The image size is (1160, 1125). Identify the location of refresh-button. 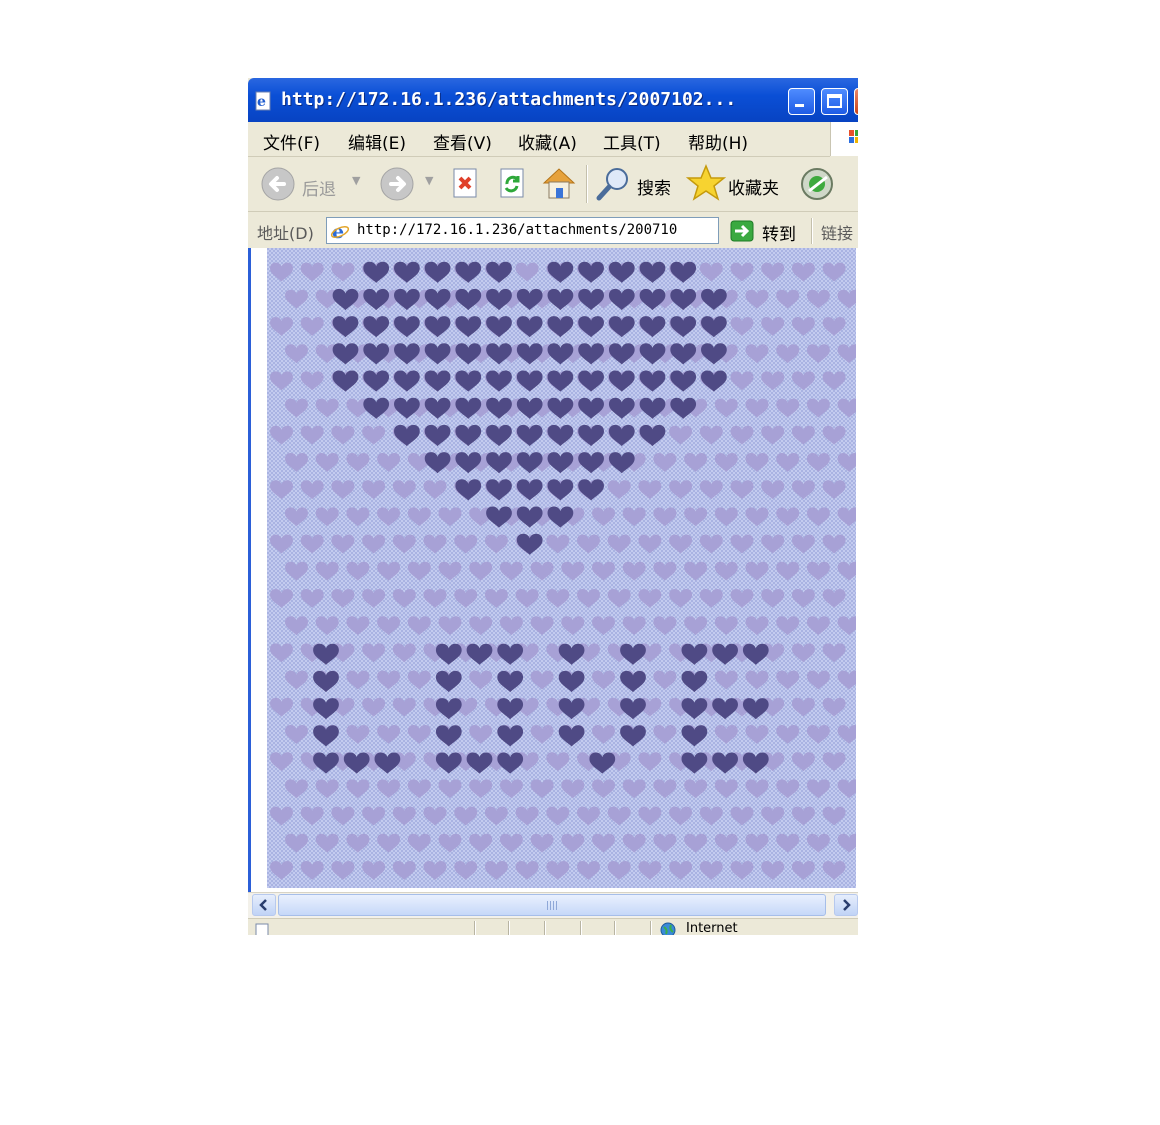
(513, 184).